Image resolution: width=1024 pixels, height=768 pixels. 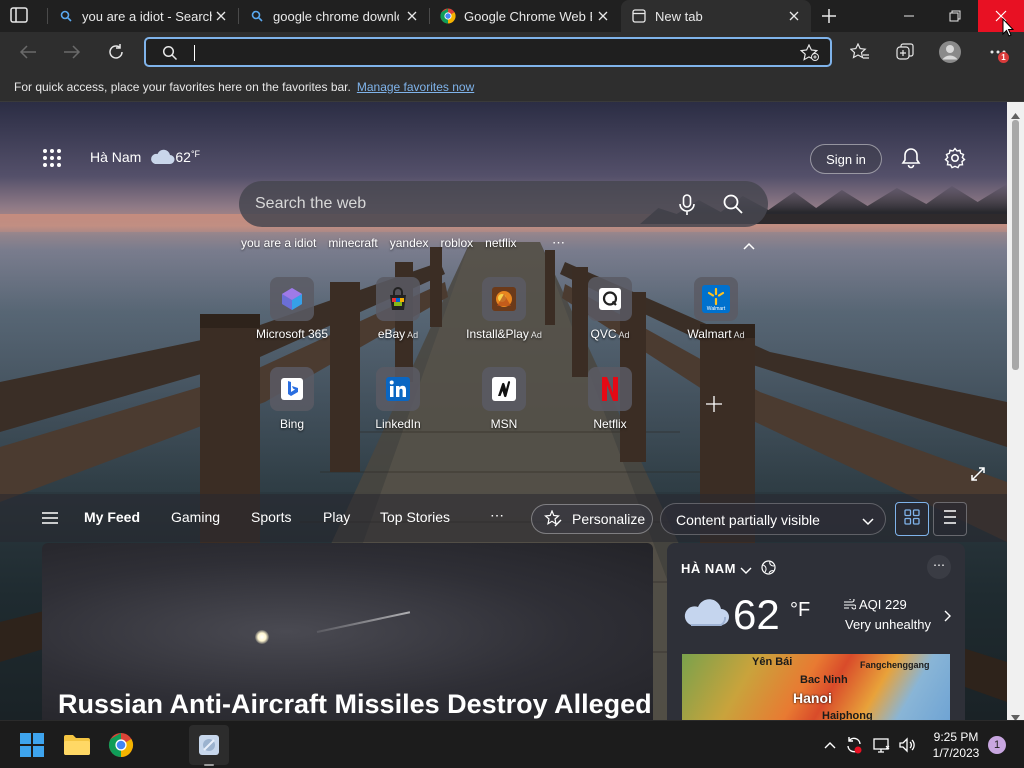 I want to click on taskbar-clock: 9:25 PM 1/7/2023, so click(x=956, y=745).